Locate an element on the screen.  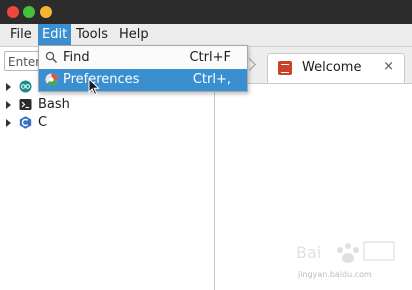
tree-item-label: C is located at coordinates (43, 122).